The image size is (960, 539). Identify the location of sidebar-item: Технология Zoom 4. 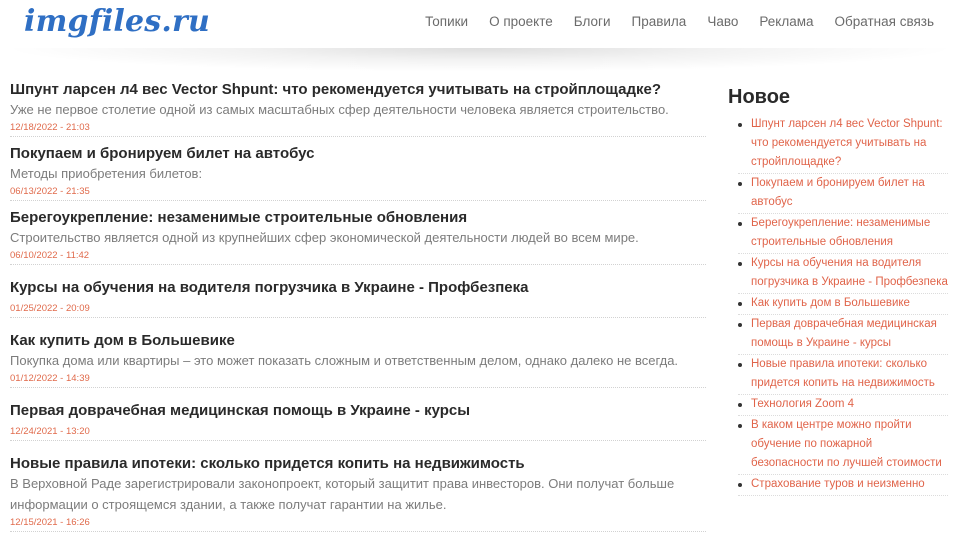
(843, 405).